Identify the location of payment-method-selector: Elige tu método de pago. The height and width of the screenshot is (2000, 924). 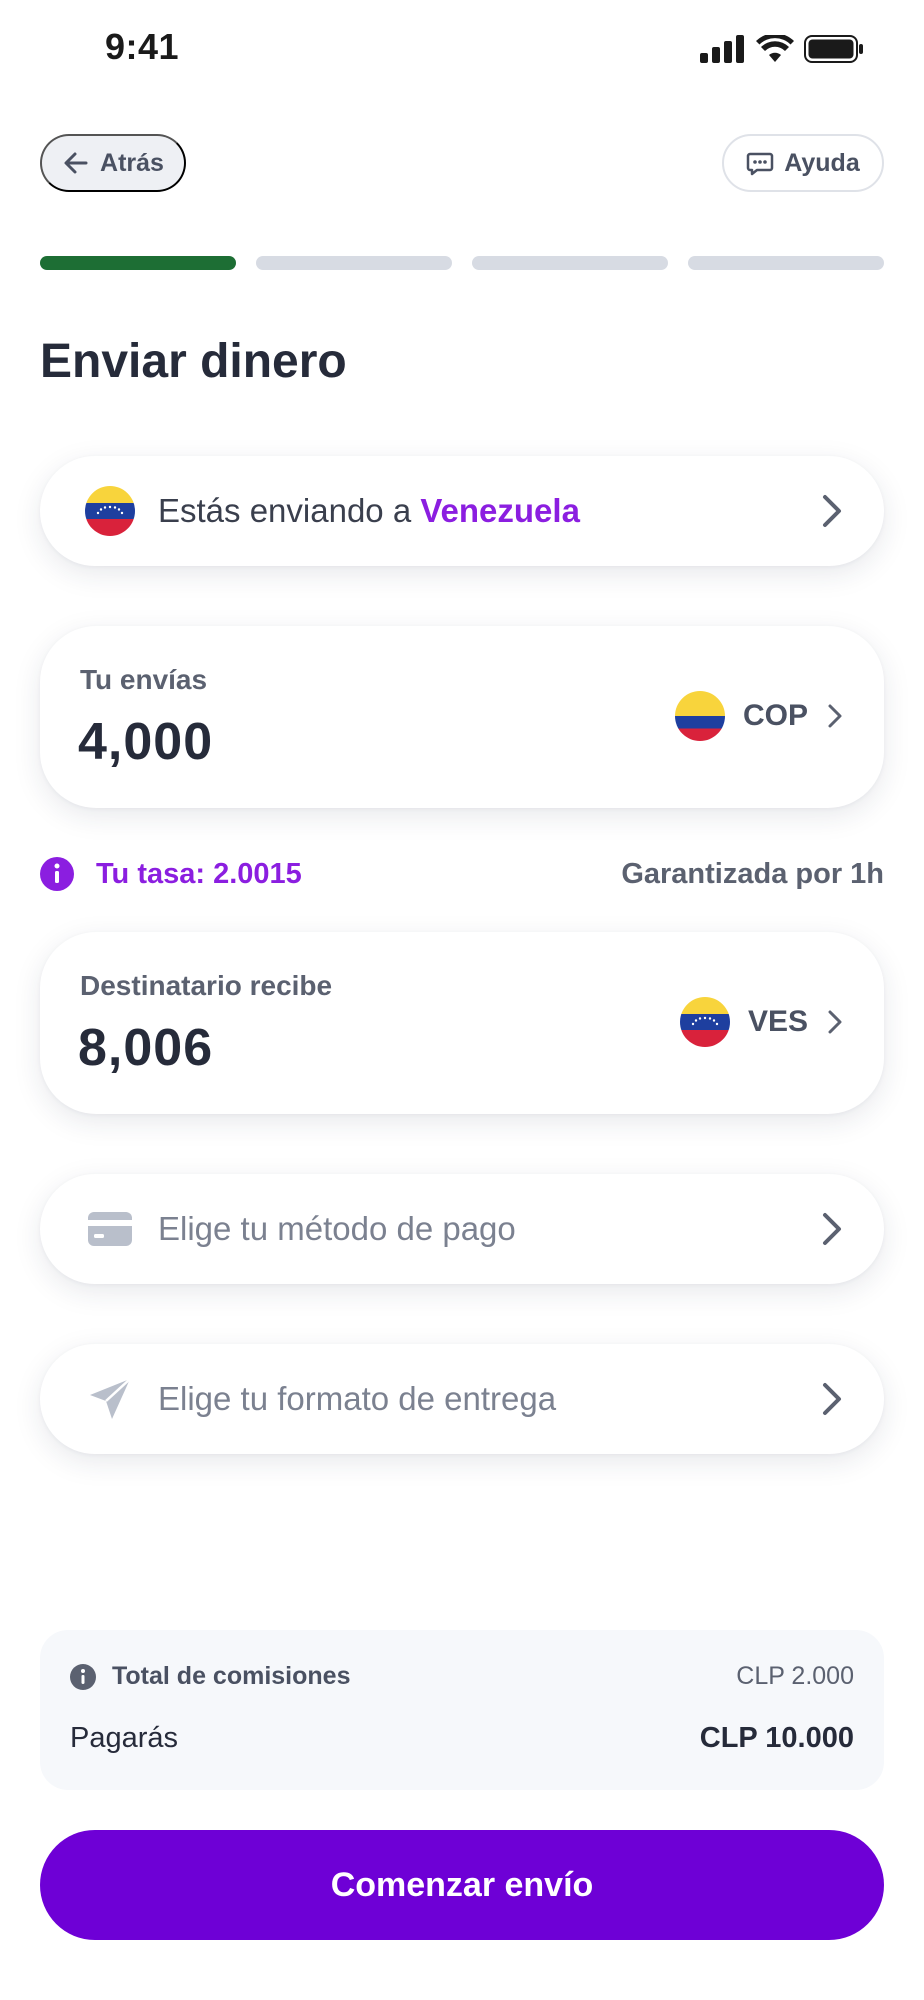
(462, 1229).